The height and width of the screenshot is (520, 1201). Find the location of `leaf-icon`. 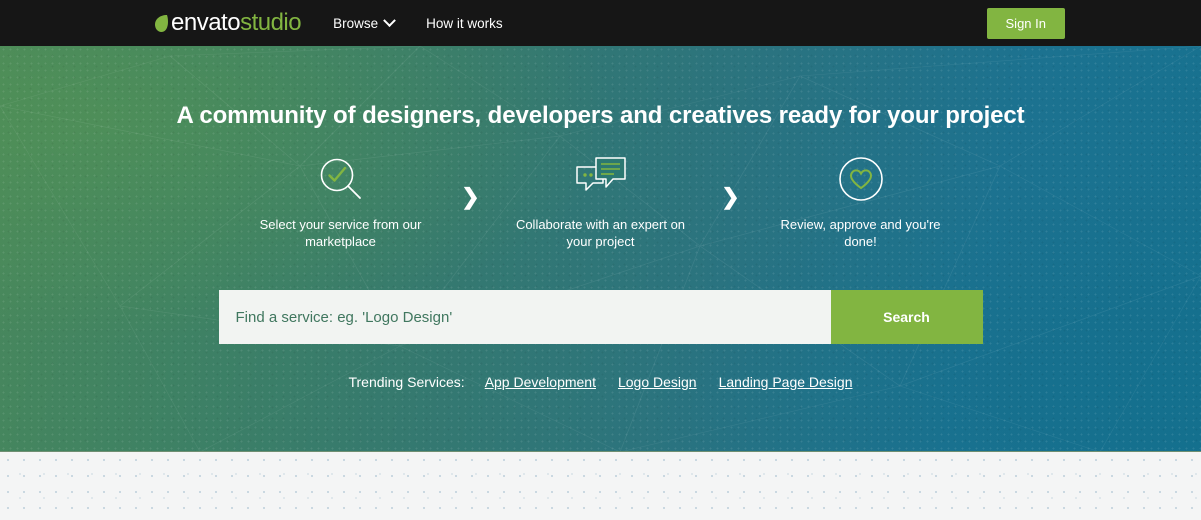

leaf-icon is located at coordinates (163, 23).